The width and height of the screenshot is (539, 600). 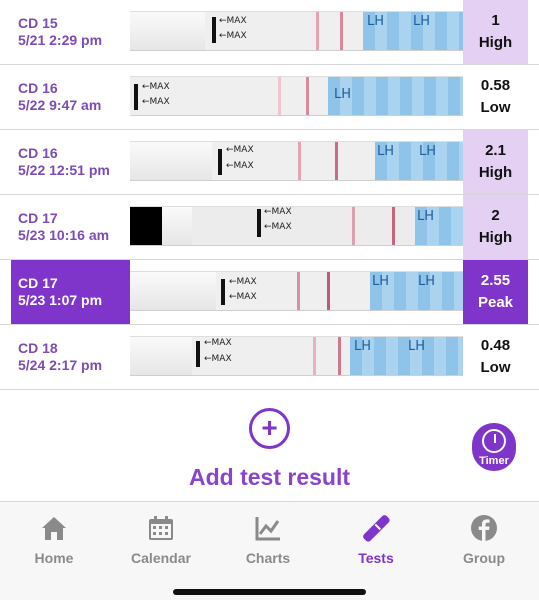 What do you see at coordinates (269, 592) in the screenshot?
I see `home-indicator` at bounding box center [269, 592].